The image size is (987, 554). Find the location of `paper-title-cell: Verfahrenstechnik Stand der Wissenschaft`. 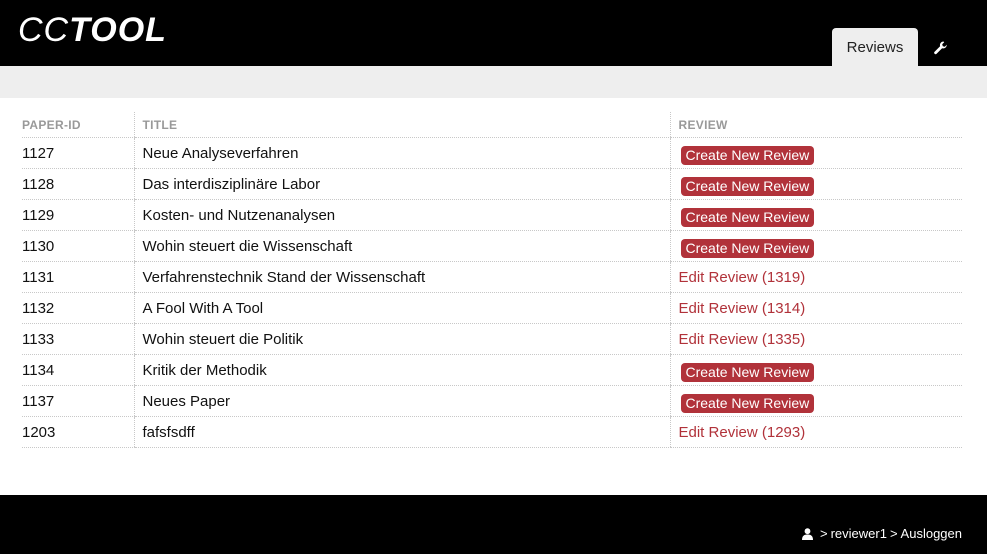

paper-title-cell: Verfahrenstechnik Stand der Wissenschaft is located at coordinates (401, 277).